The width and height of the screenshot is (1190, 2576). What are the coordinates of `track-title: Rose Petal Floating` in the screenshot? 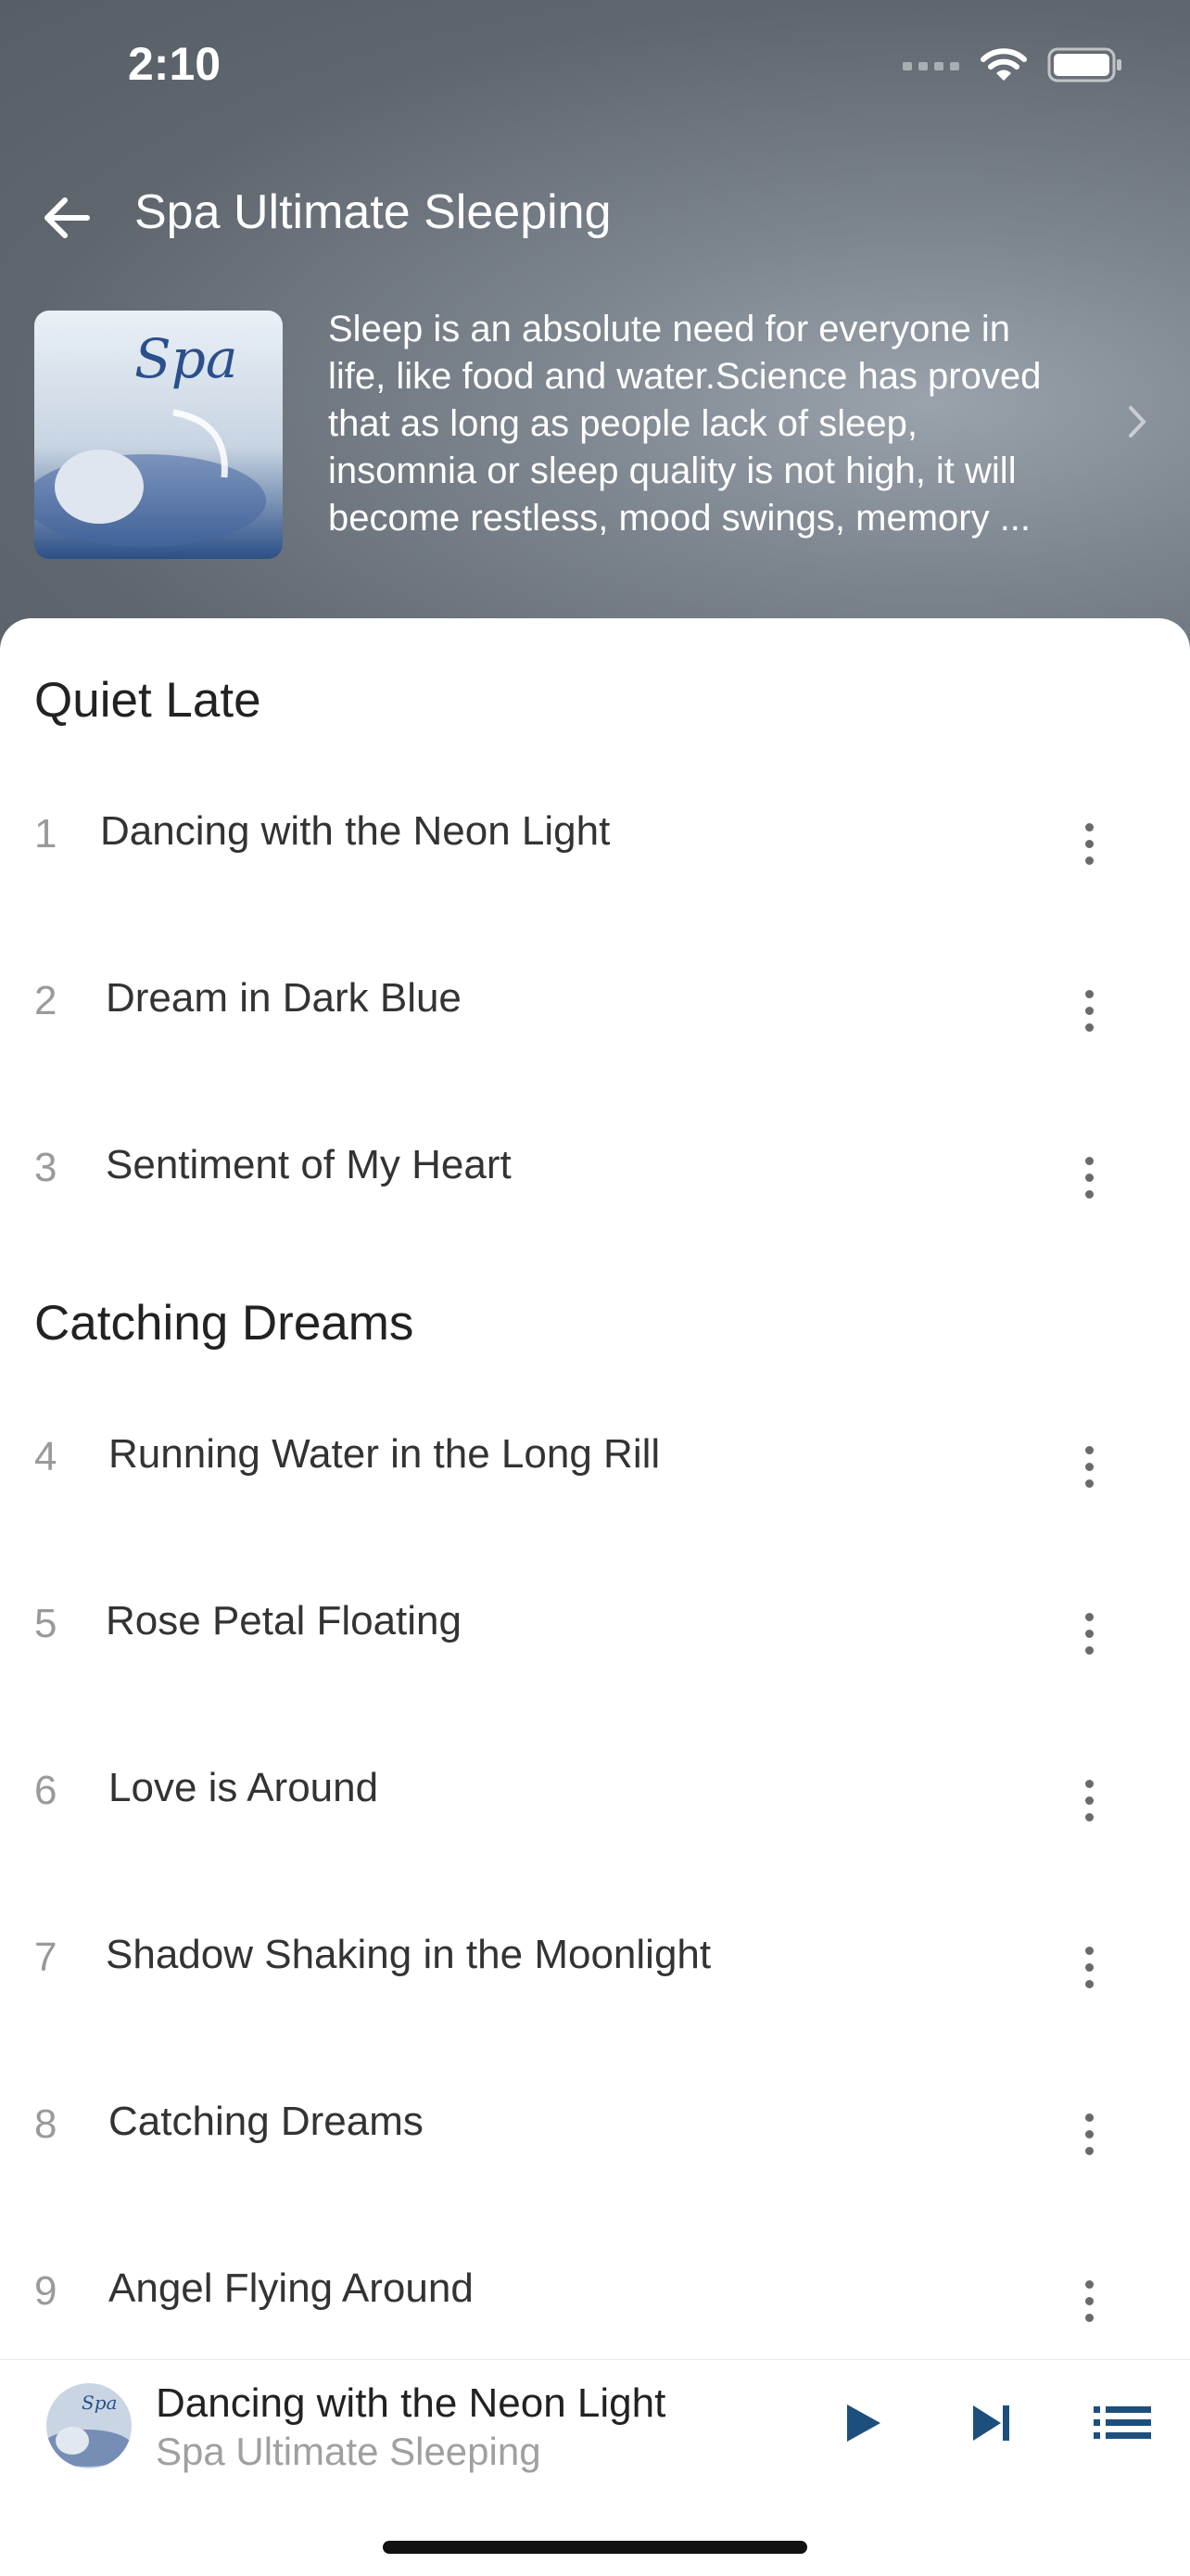 It's located at (284, 1620).